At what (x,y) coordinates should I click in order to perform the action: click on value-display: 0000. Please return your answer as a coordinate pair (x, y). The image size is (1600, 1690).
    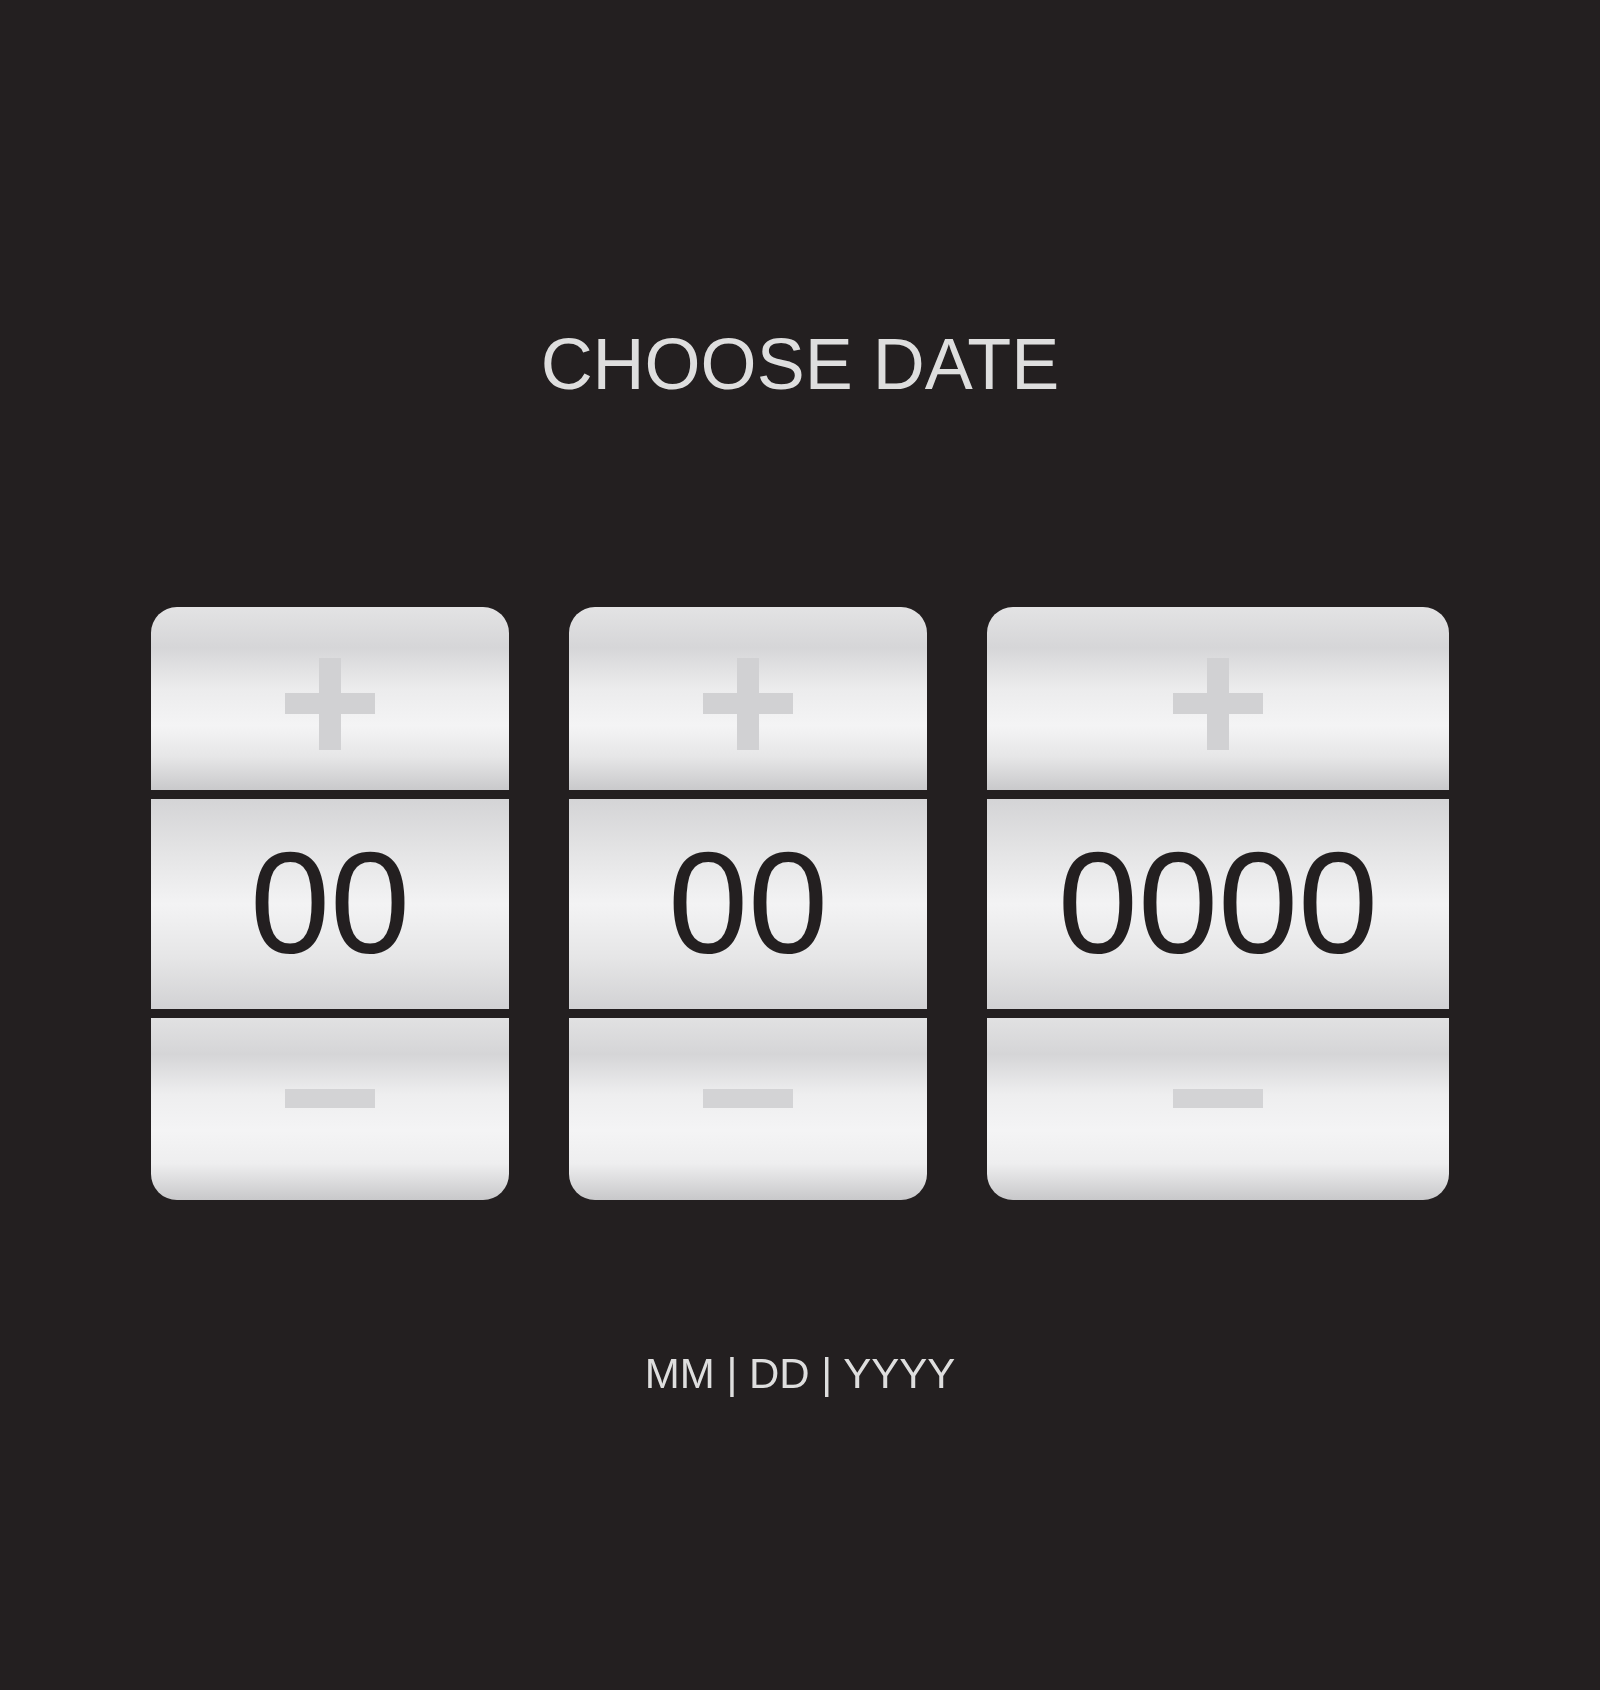
    Looking at the image, I should click on (1218, 904).